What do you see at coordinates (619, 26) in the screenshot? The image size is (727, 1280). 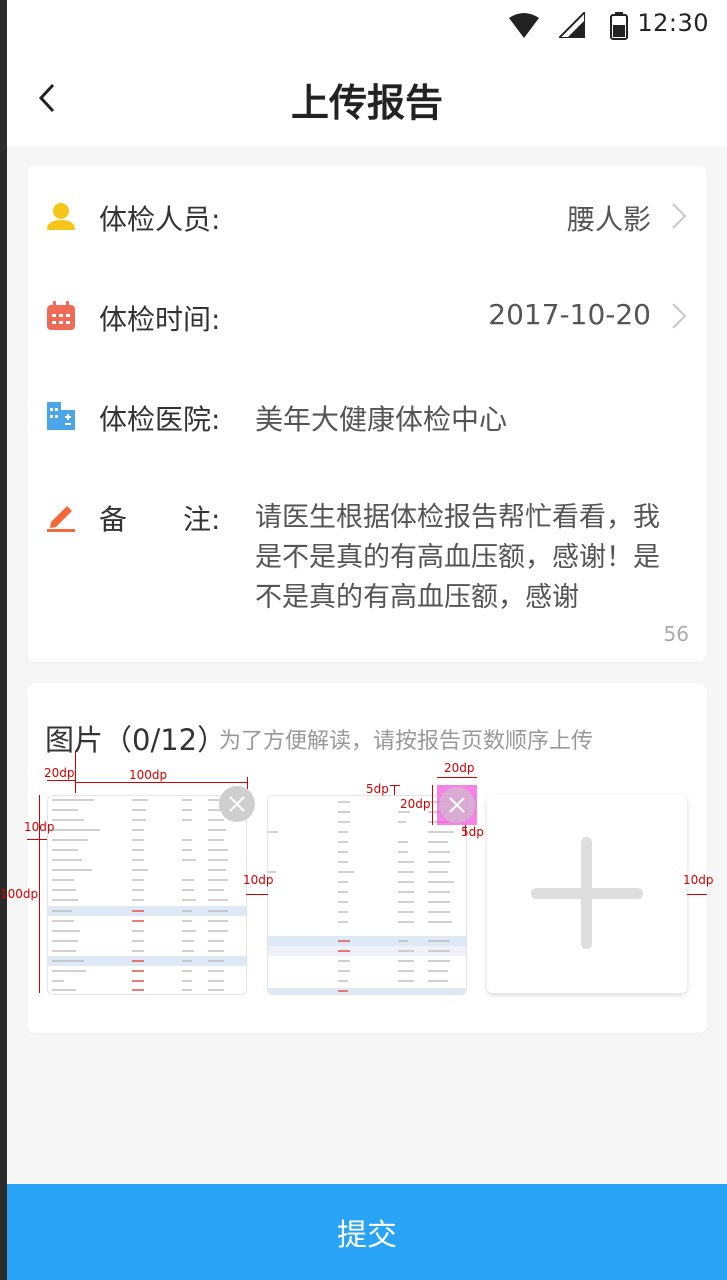 I see `battery-icon` at bounding box center [619, 26].